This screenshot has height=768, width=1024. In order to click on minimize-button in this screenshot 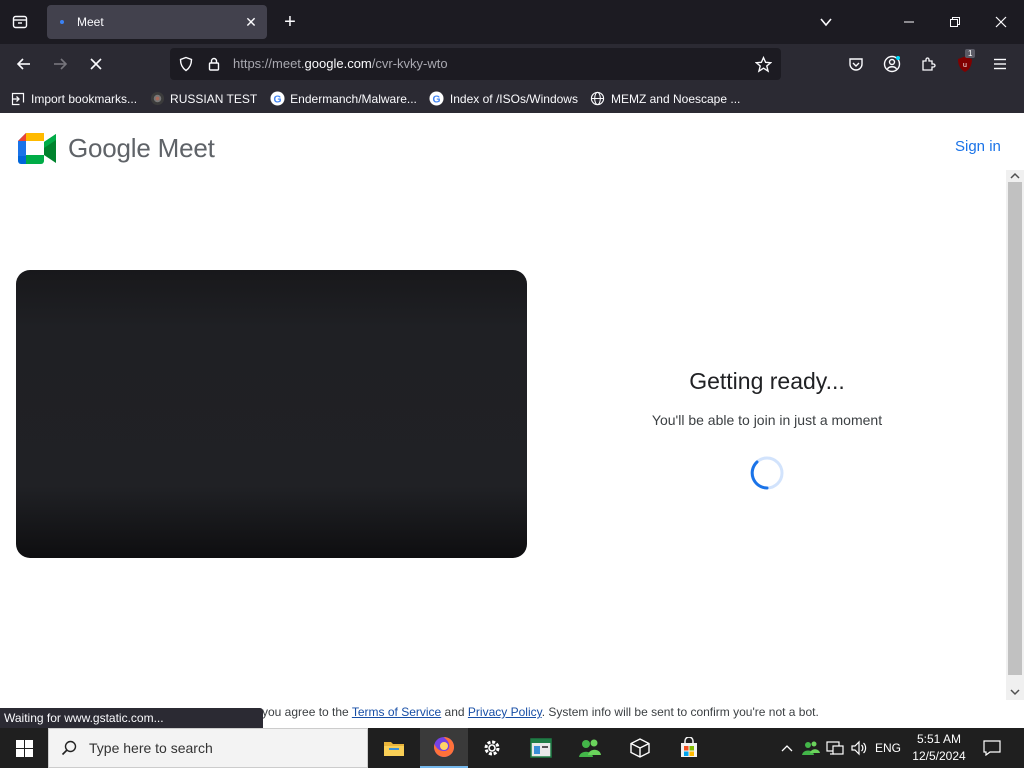, I will do `click(909, 22)`.